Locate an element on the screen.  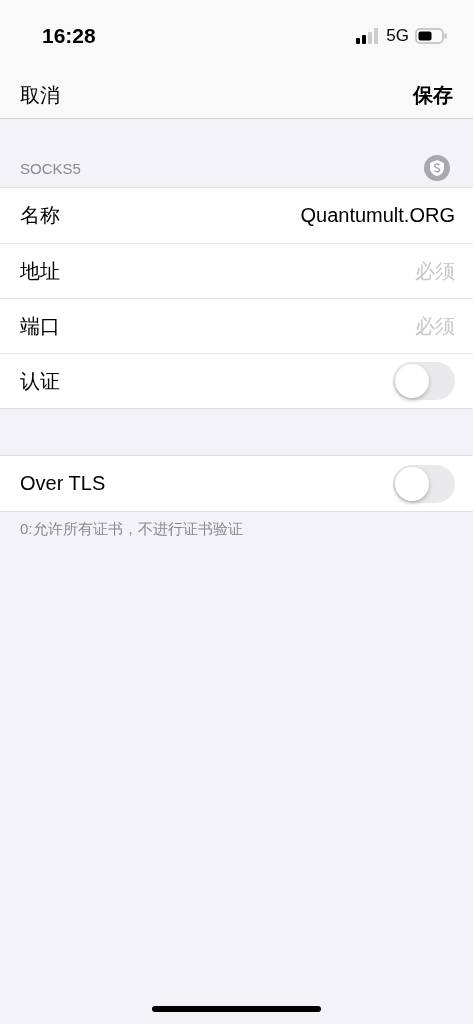
section-header: SOCKS5 is located at coordinates (50, 168).